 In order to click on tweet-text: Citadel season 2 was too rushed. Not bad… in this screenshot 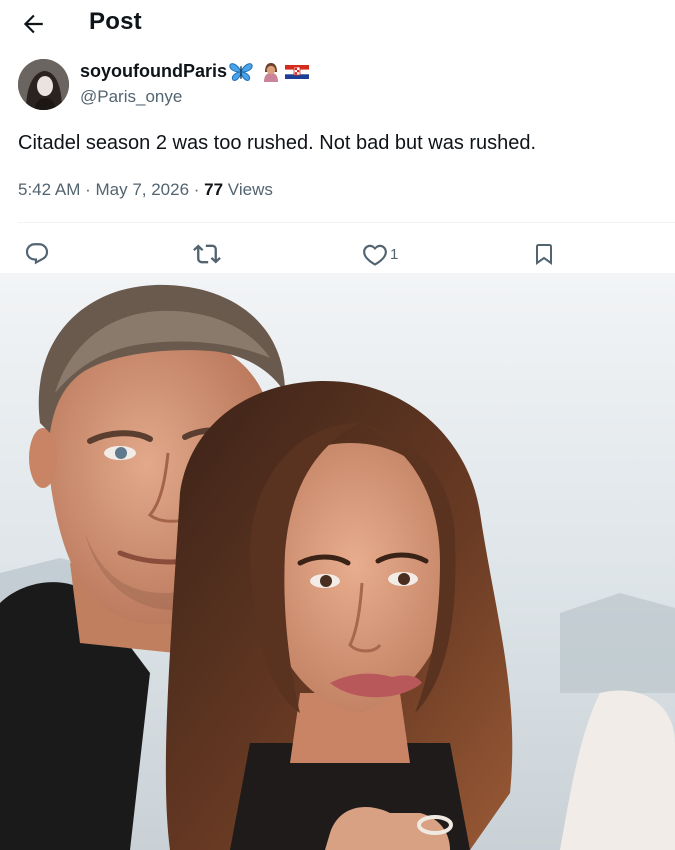, I will do `click(277, 143)`.